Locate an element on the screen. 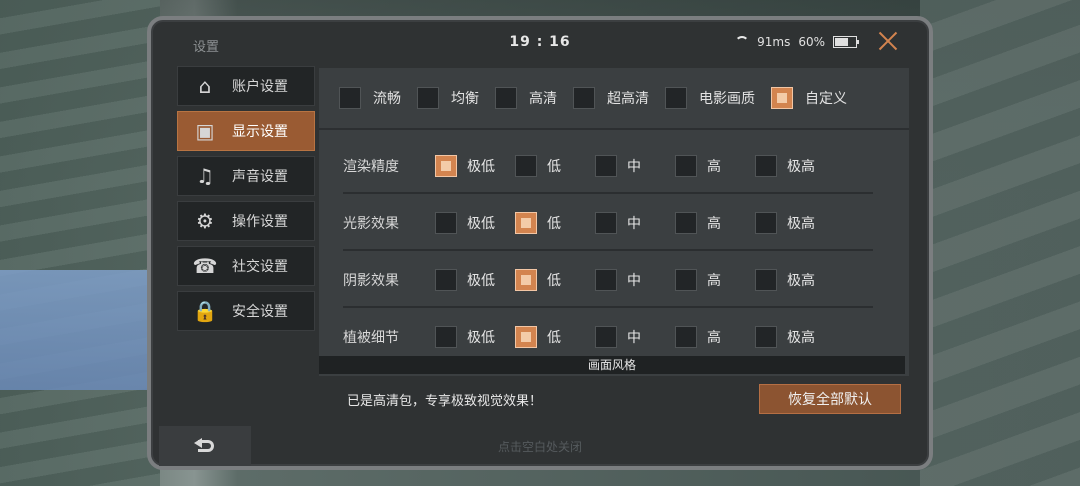 Image resolution: width=1080 pixels, height=486 pixels. controls-icon: ⚙ is located at coordinates (205, 221).